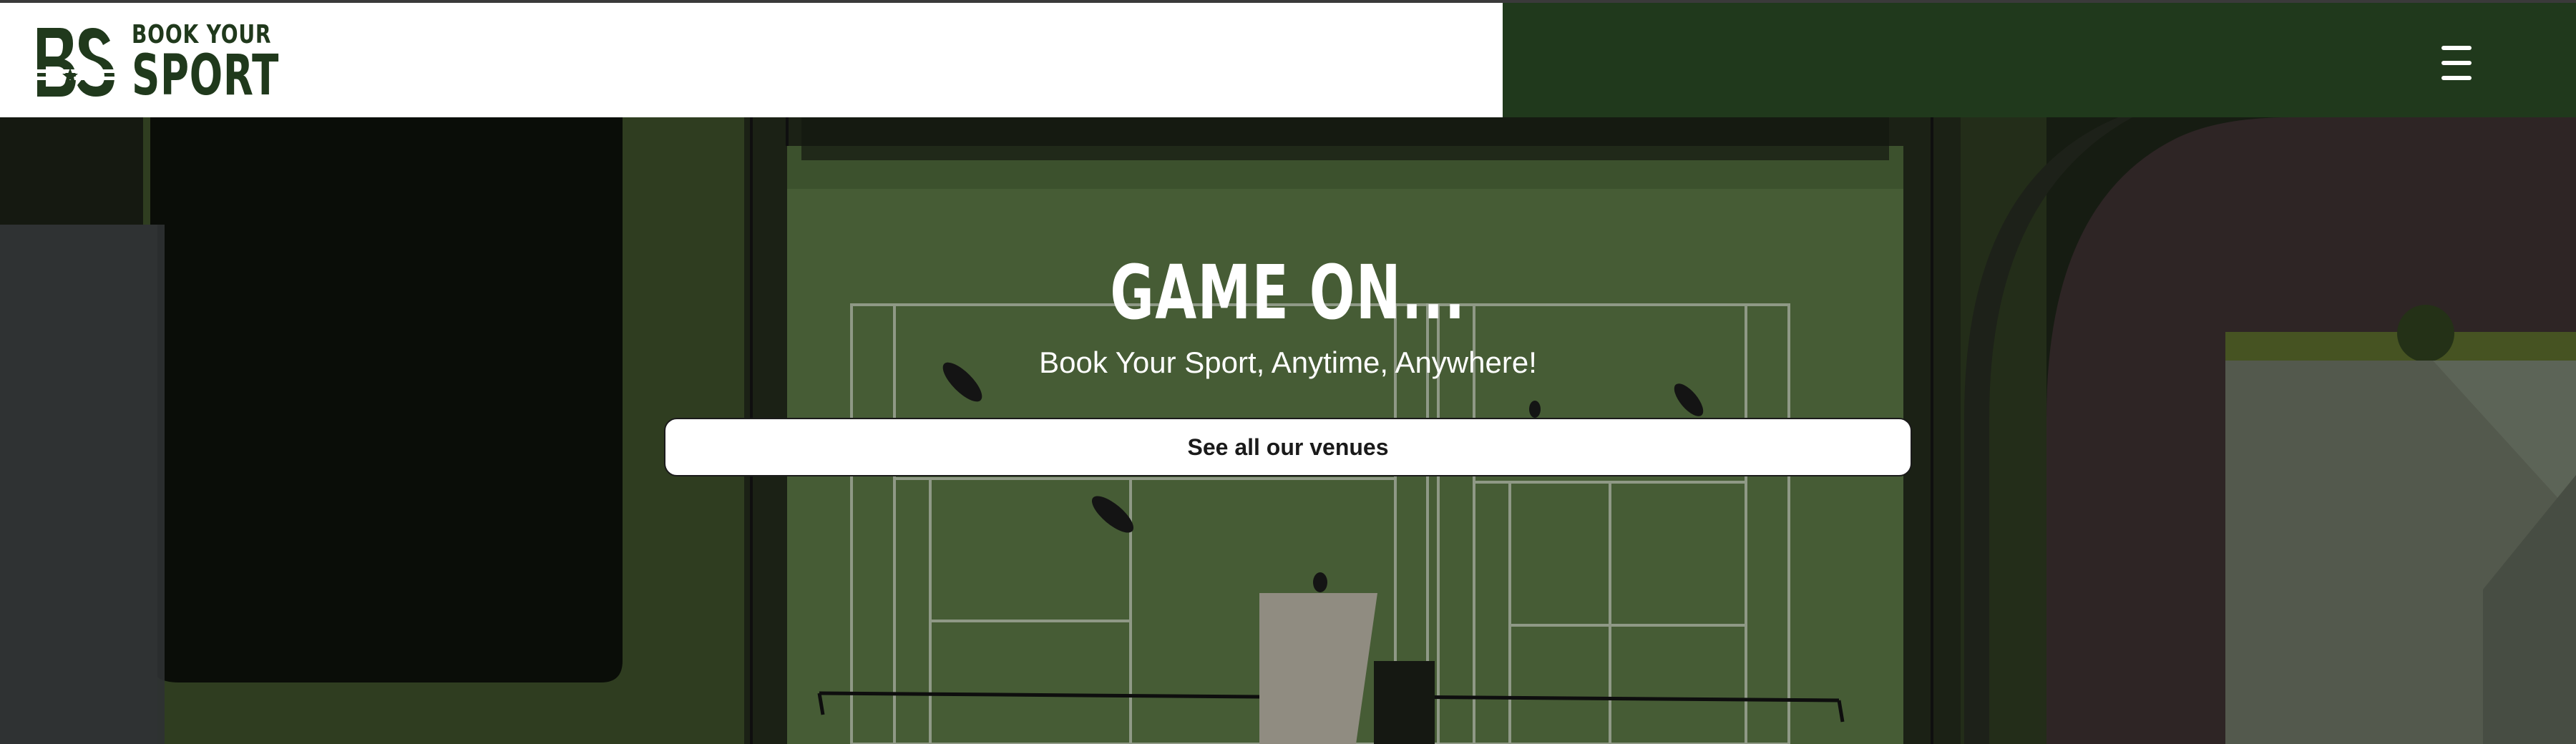 The width and height of the screenshot is (2576, 744). What do you see at coordinates (206, 76) in the screenshot?
I see `logo-line-sport: SPORT` at bounding box center [206, 76].